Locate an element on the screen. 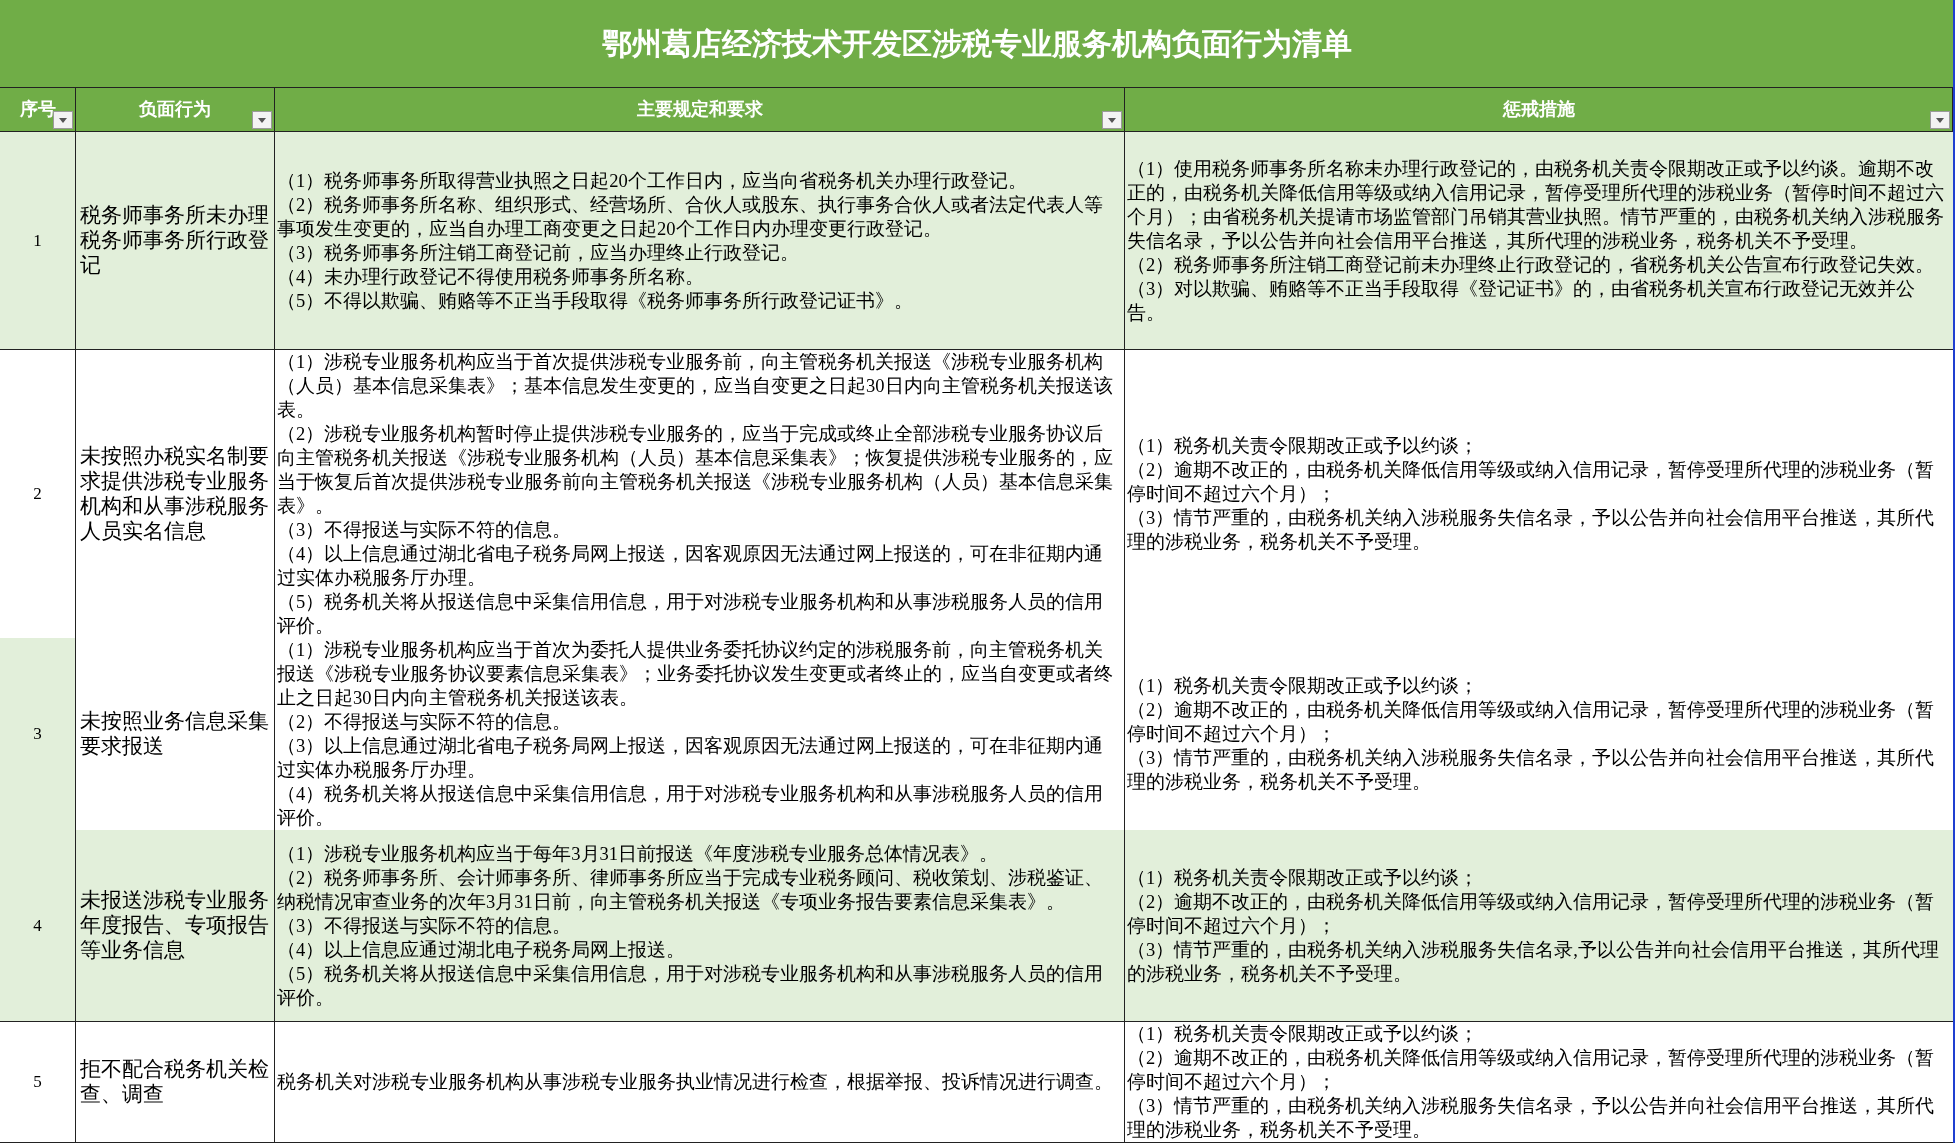 The height and width of the screenshot is (1143, 1955). behavior-text: 未按照办税实名制要求提供涉税专业服务机构和从事涉税服务人员实名信息 is located at coordinates (175, 494).